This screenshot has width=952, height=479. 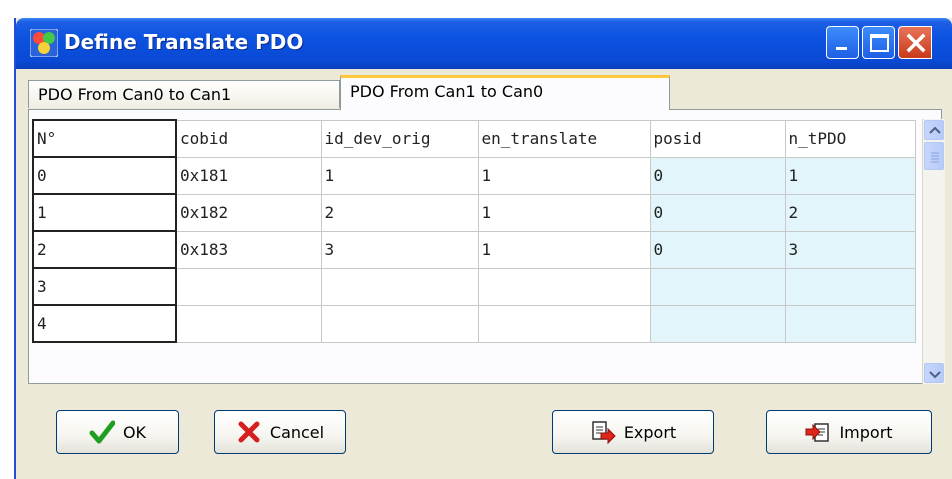 What do you see at coordinates (104, 286) in the screenshot?
I see `row-number-cell: 3` at bounding box center [104, 286].